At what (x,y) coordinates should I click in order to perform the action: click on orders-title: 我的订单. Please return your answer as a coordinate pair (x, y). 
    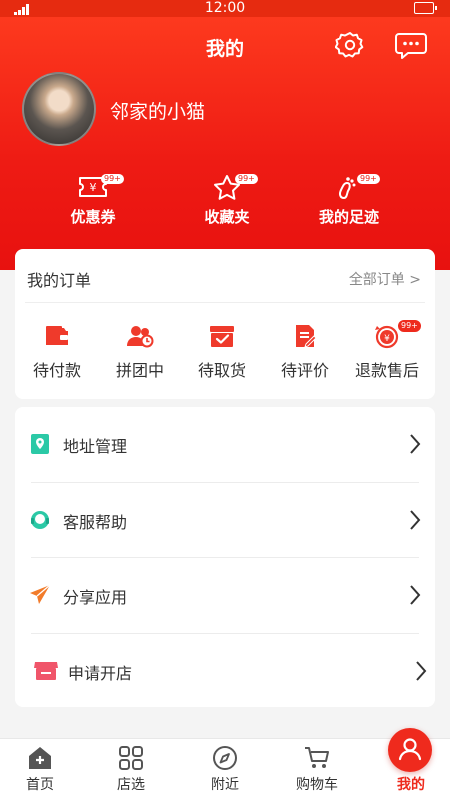
    Looking at the image, I should click on (59, 280).